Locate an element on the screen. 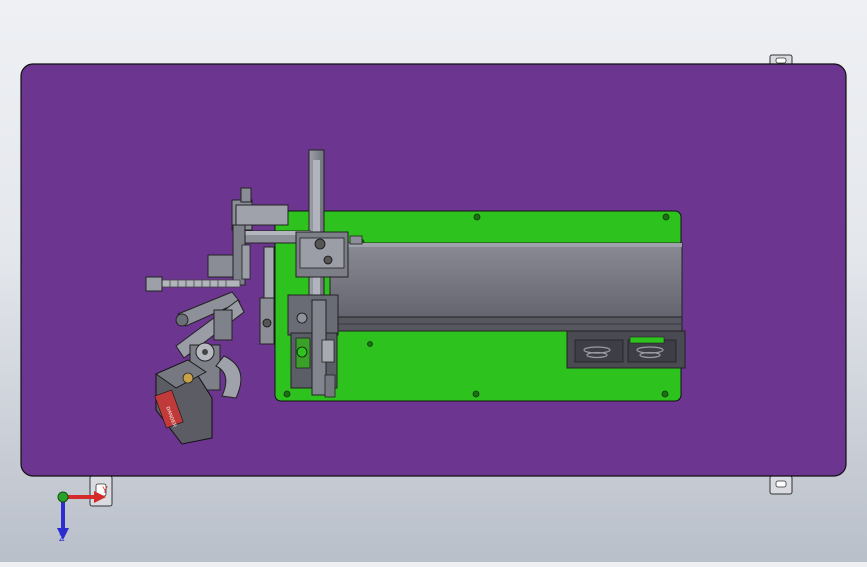 Image resolution: width=867 pixels, height=567 pixels. y-axis-icon is located at coordinates (63, 497).